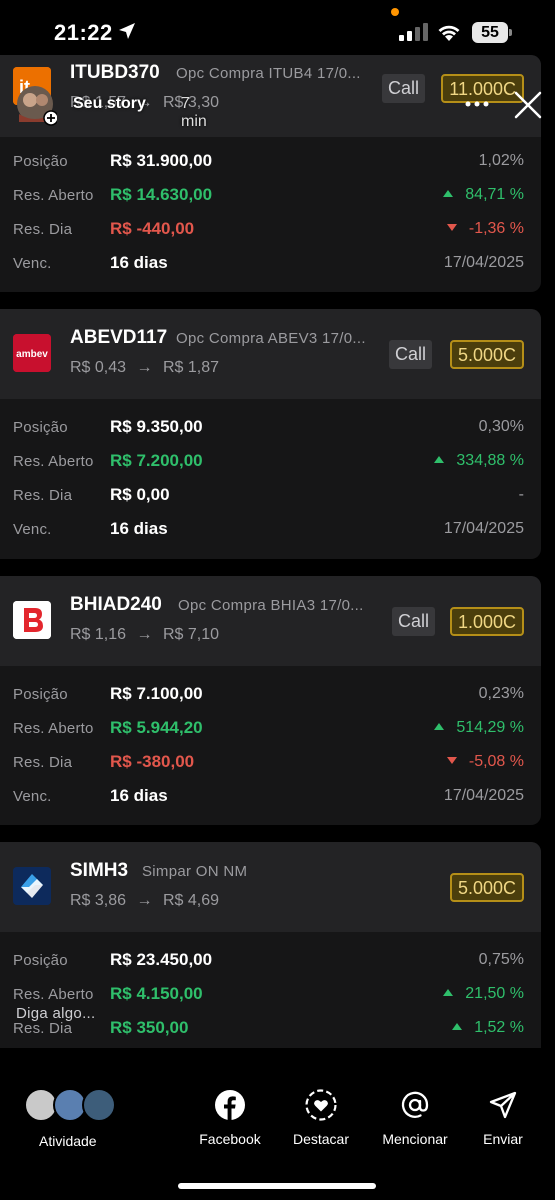 This screenshot has width=555, height=1200. Describe the element at coordinates (270, 495) in the screenshot. I see `row-res-dia: Res. Dia R$ 0,00 -` at that location.